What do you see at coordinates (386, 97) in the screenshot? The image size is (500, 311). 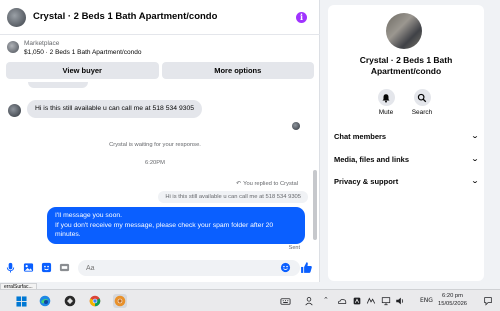 I see `bell-icon` at bounding box center [386, 97].